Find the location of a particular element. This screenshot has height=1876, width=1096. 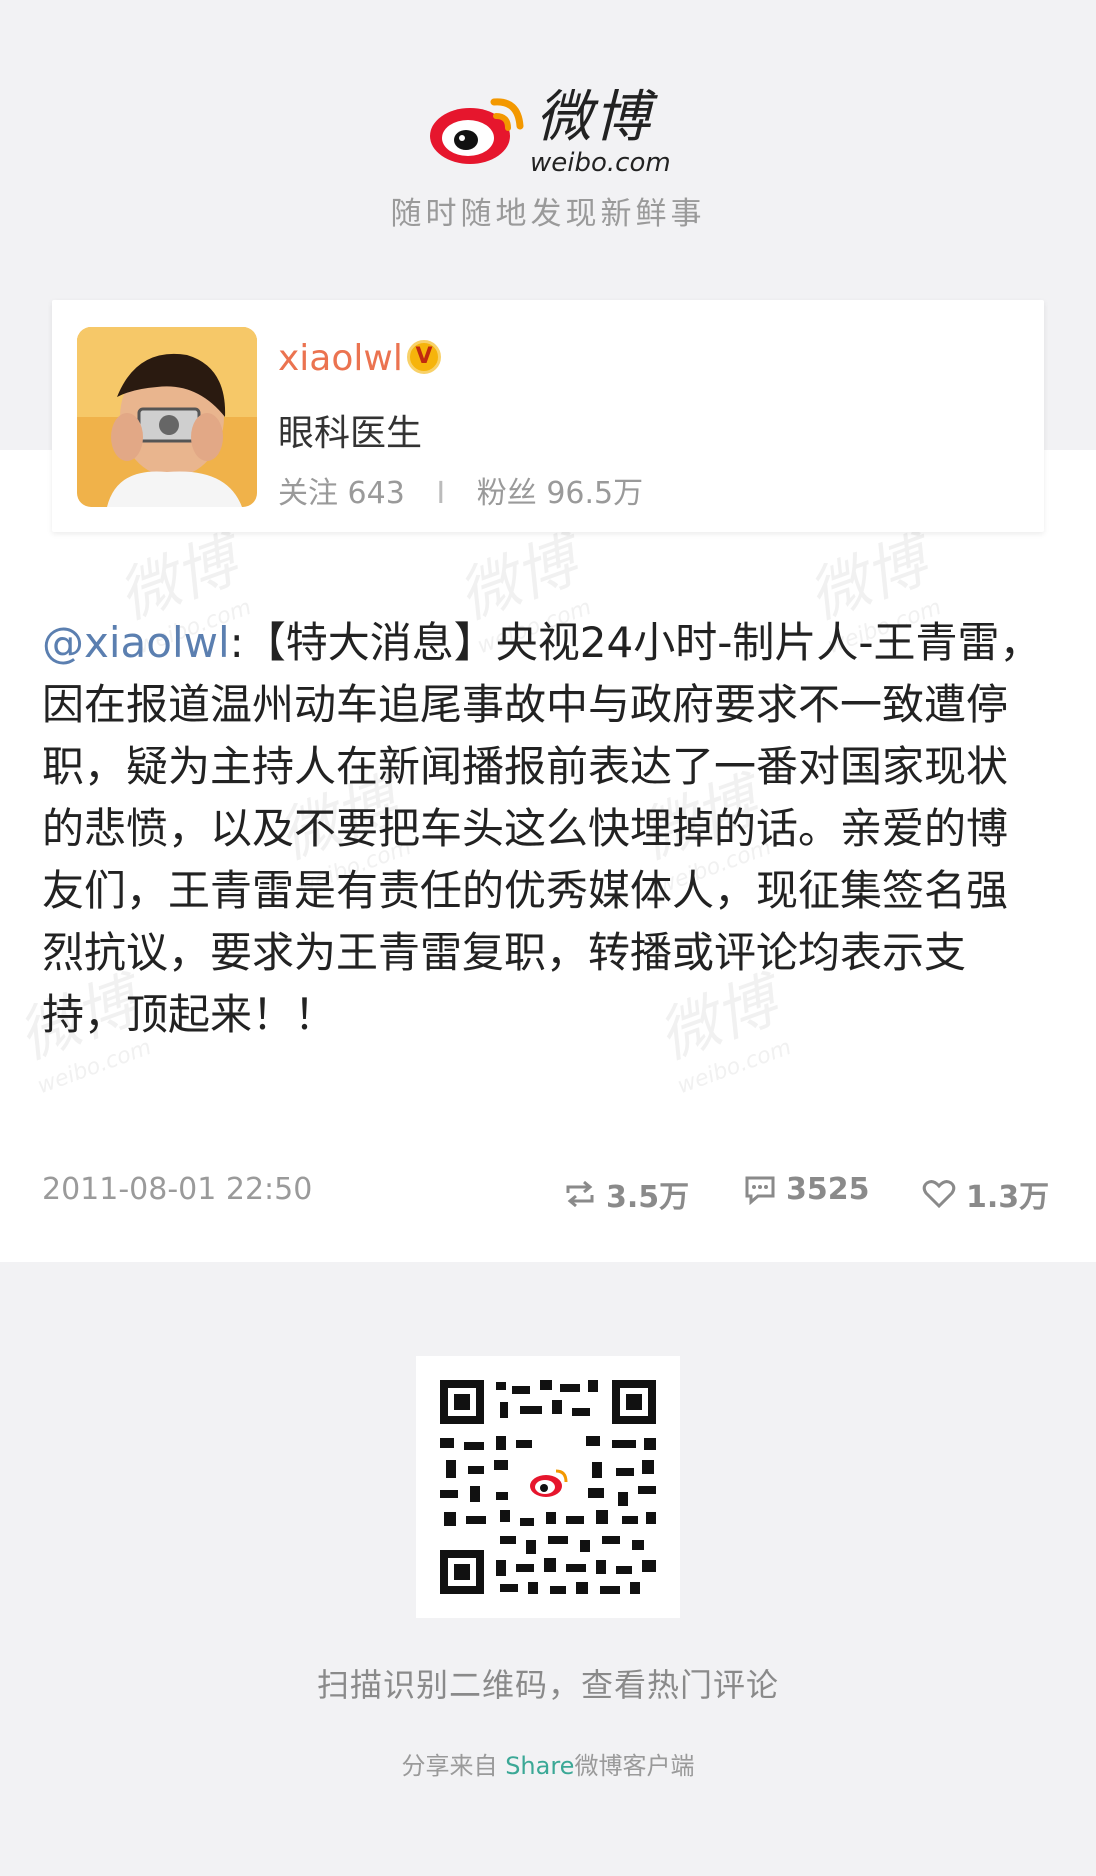

verified-badge-icon: V is located at coordinates (424, 357).